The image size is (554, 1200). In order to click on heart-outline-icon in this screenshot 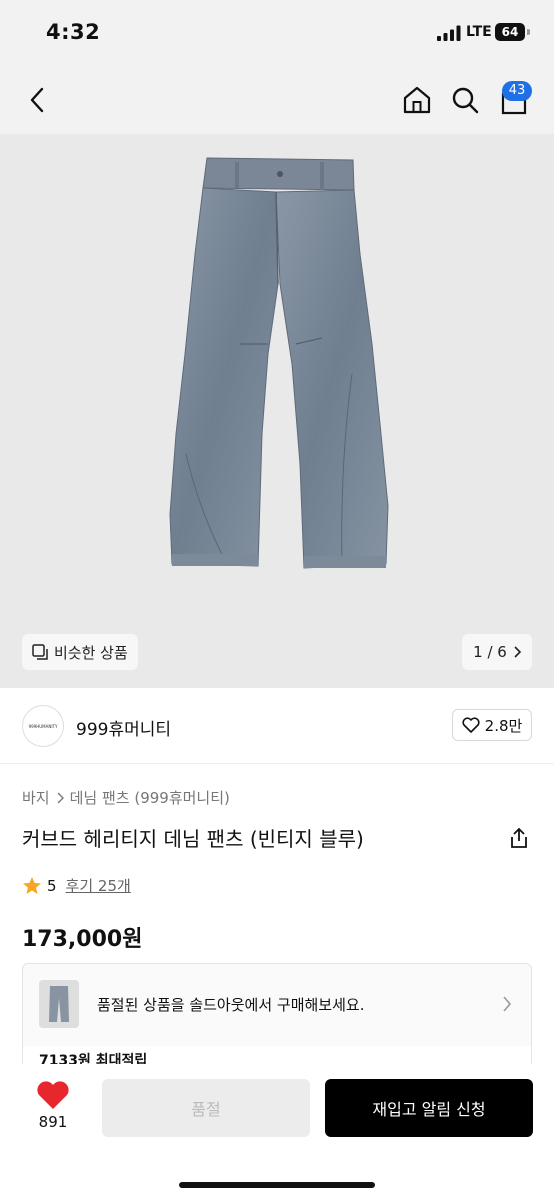, I will do `click(471, 725)`.